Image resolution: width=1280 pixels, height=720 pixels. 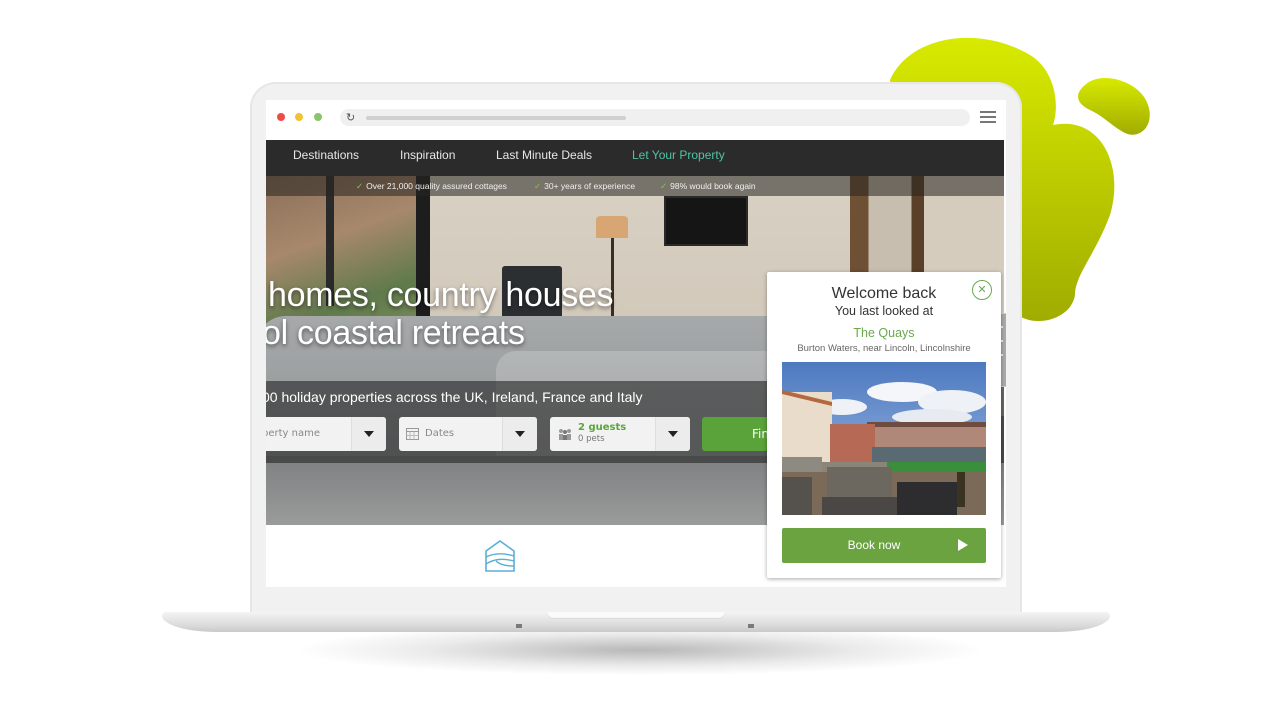 I want to click on lamp-image, so click(x=612, y=227).